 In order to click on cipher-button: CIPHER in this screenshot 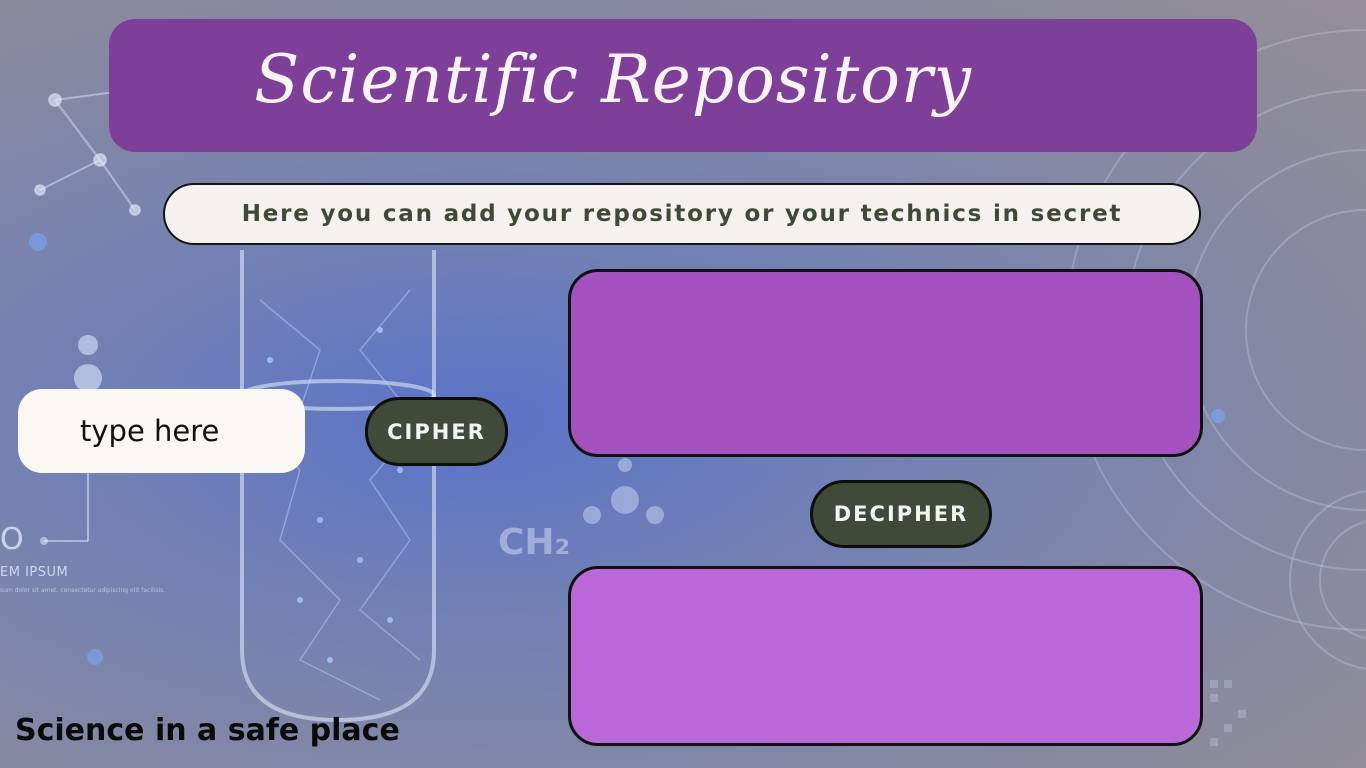, I will do `click(436, 431)`.